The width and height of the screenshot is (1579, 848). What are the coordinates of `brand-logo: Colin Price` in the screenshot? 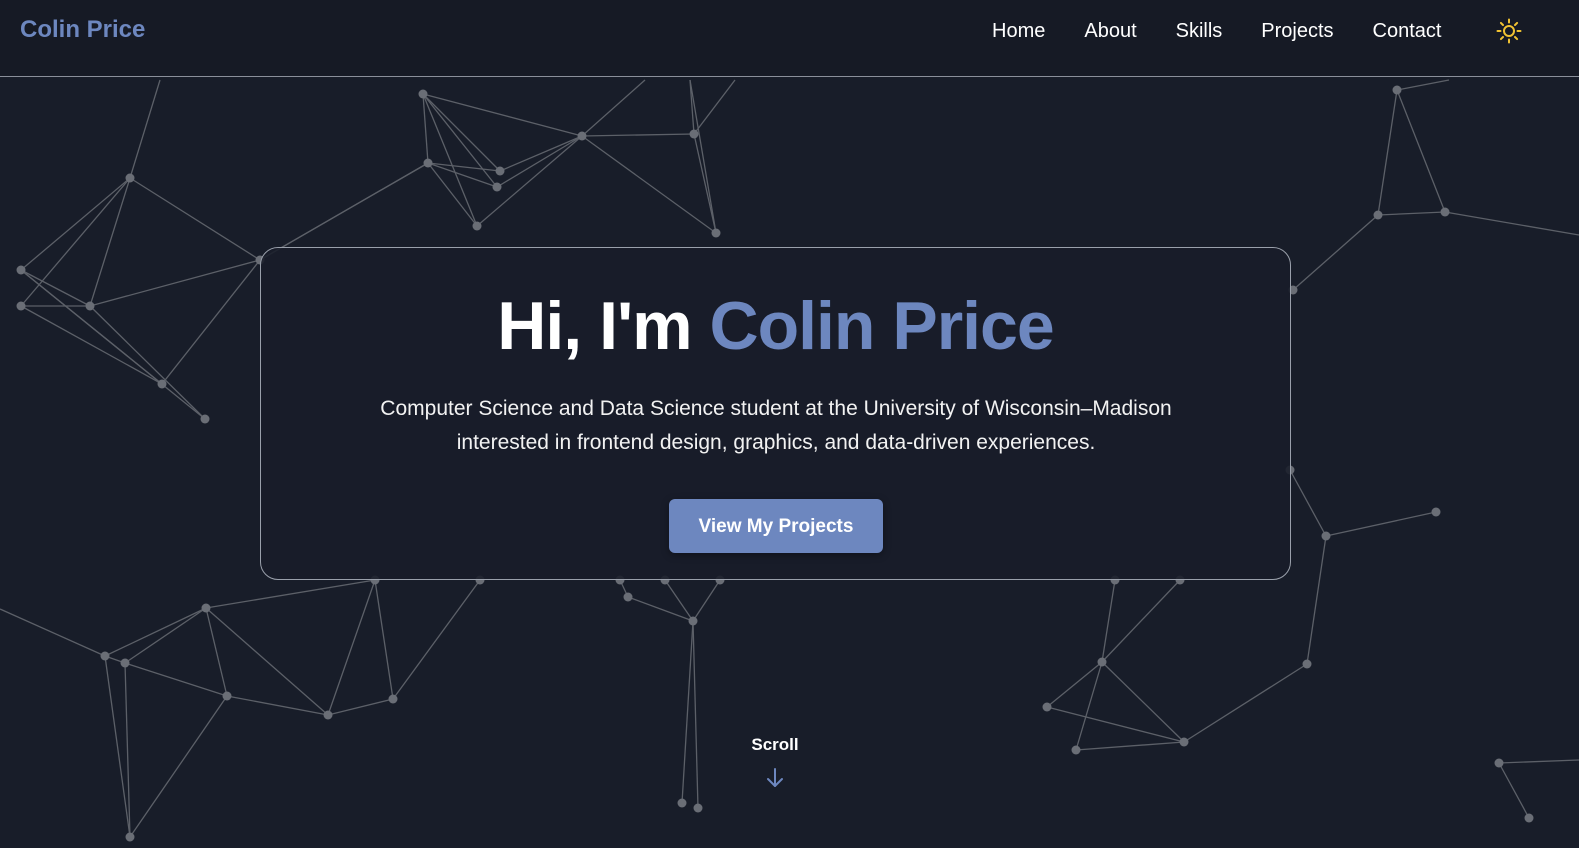 It's located at (82, 30).